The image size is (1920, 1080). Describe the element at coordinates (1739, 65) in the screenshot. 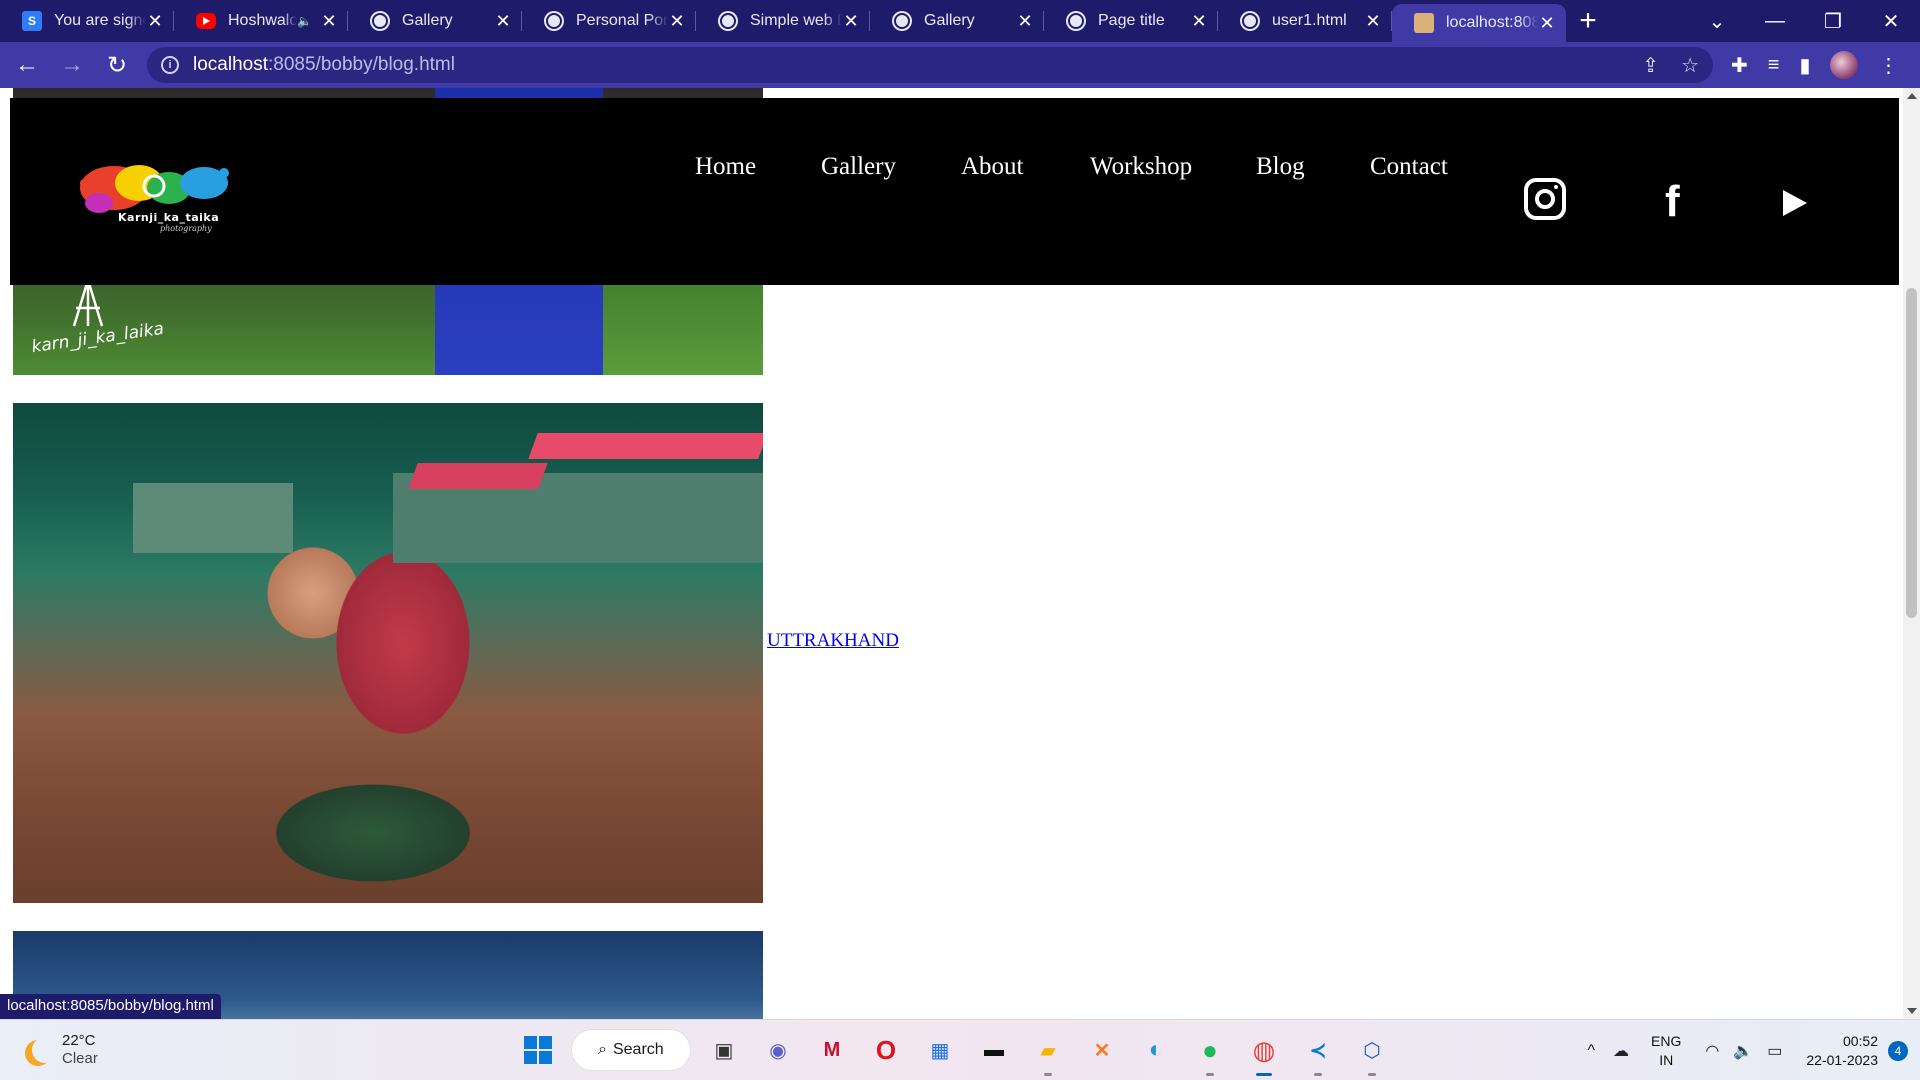

I see `extensions-icon: ✚` at that location.